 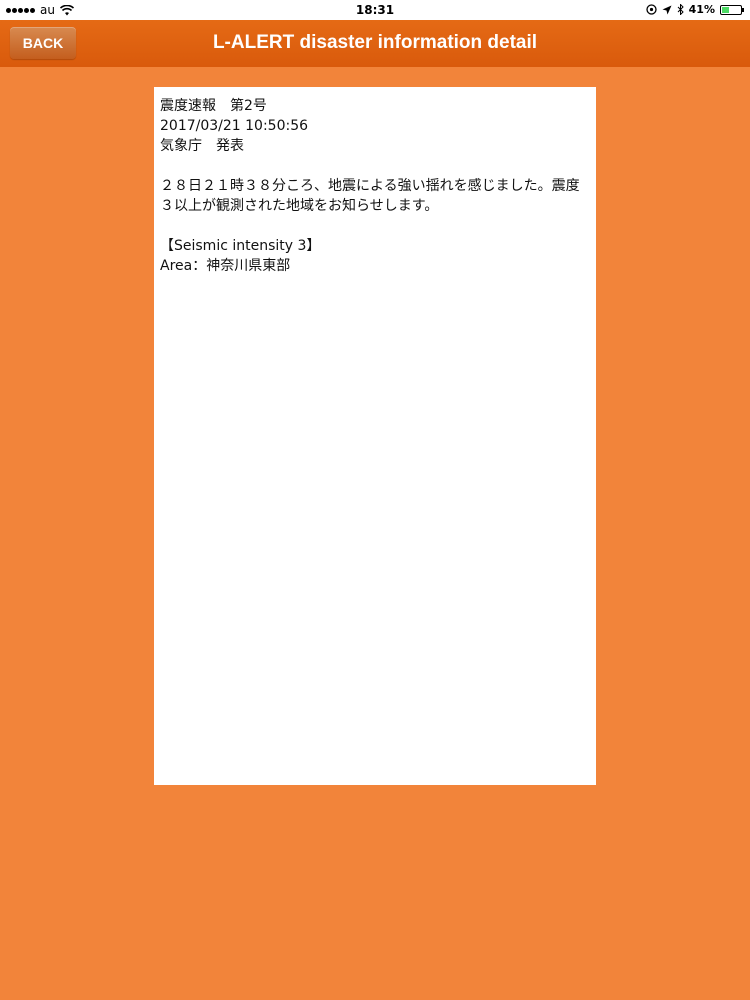 What do you see at coordinates (680, 9) in the screenshot?
I see `bluetooth-icon` at bounding box center [680, 9].